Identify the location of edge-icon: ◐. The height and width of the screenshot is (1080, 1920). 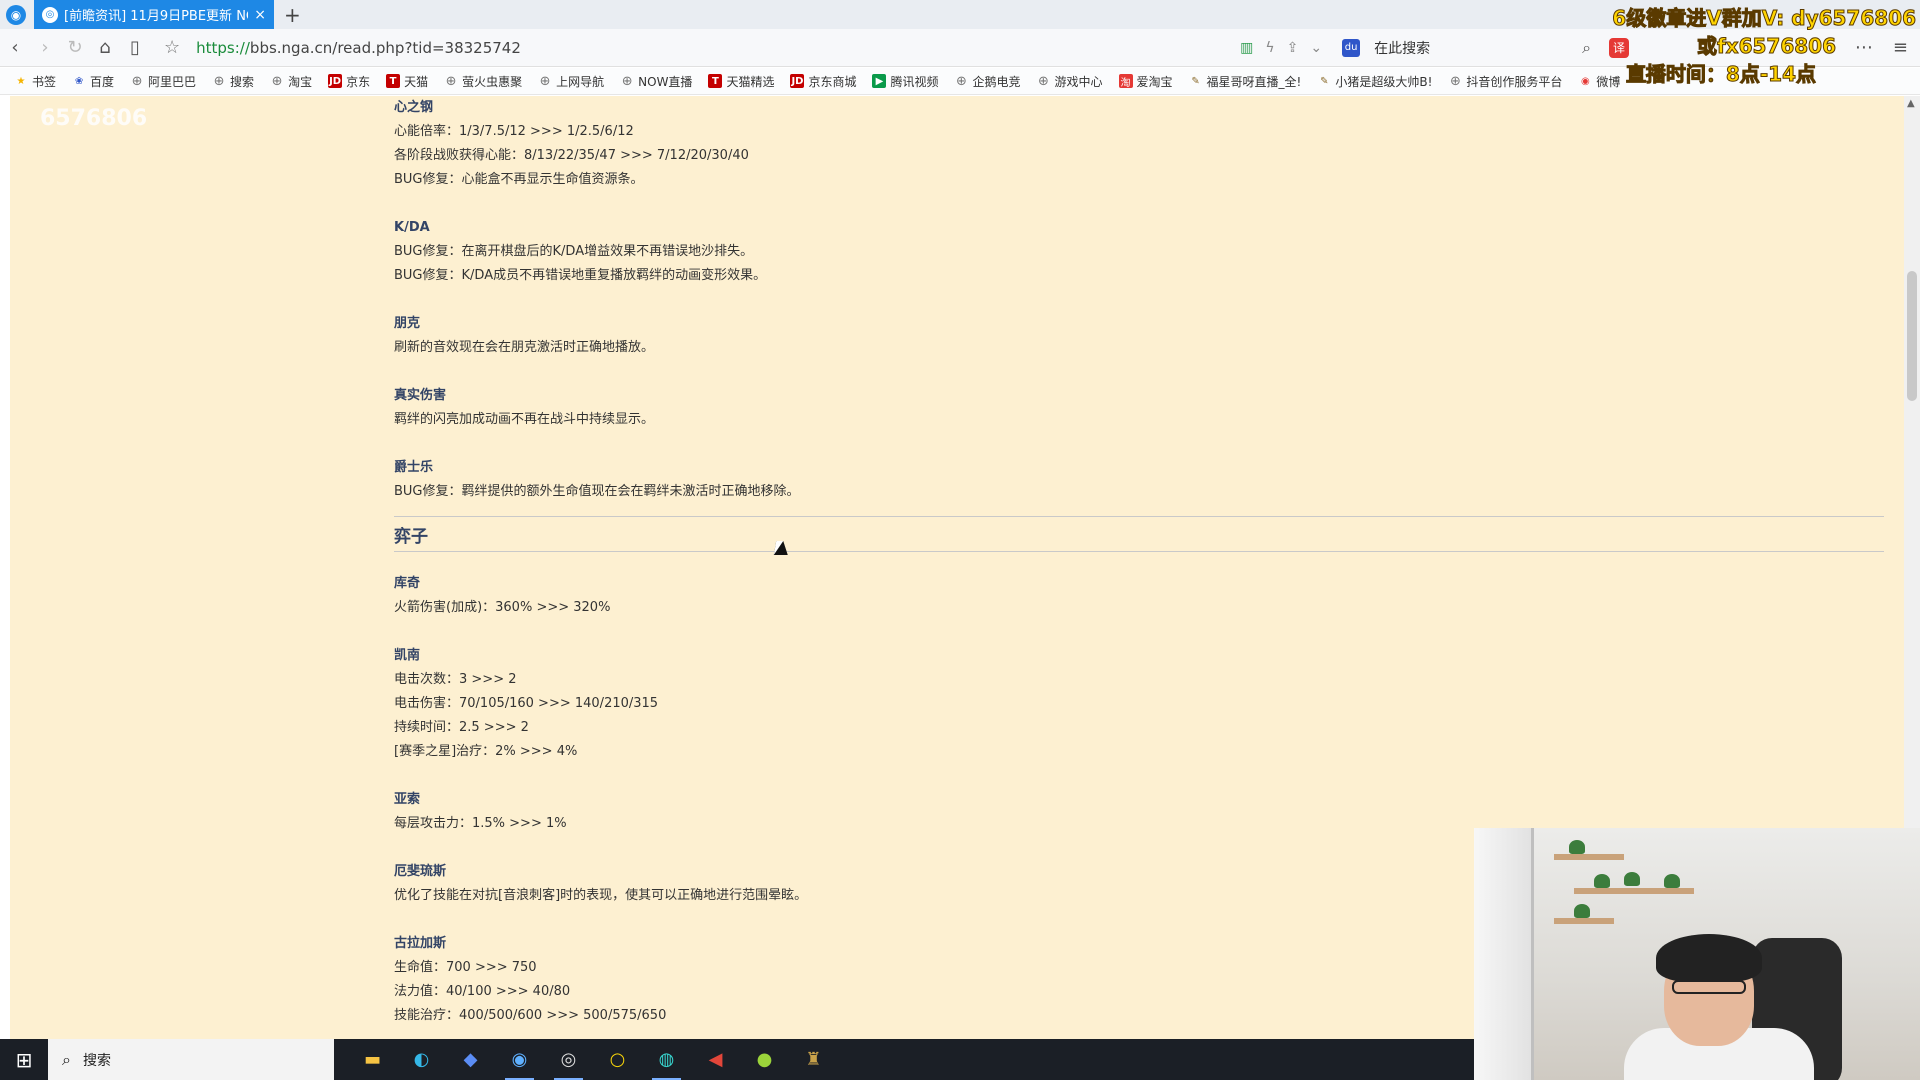
(421, 1059).